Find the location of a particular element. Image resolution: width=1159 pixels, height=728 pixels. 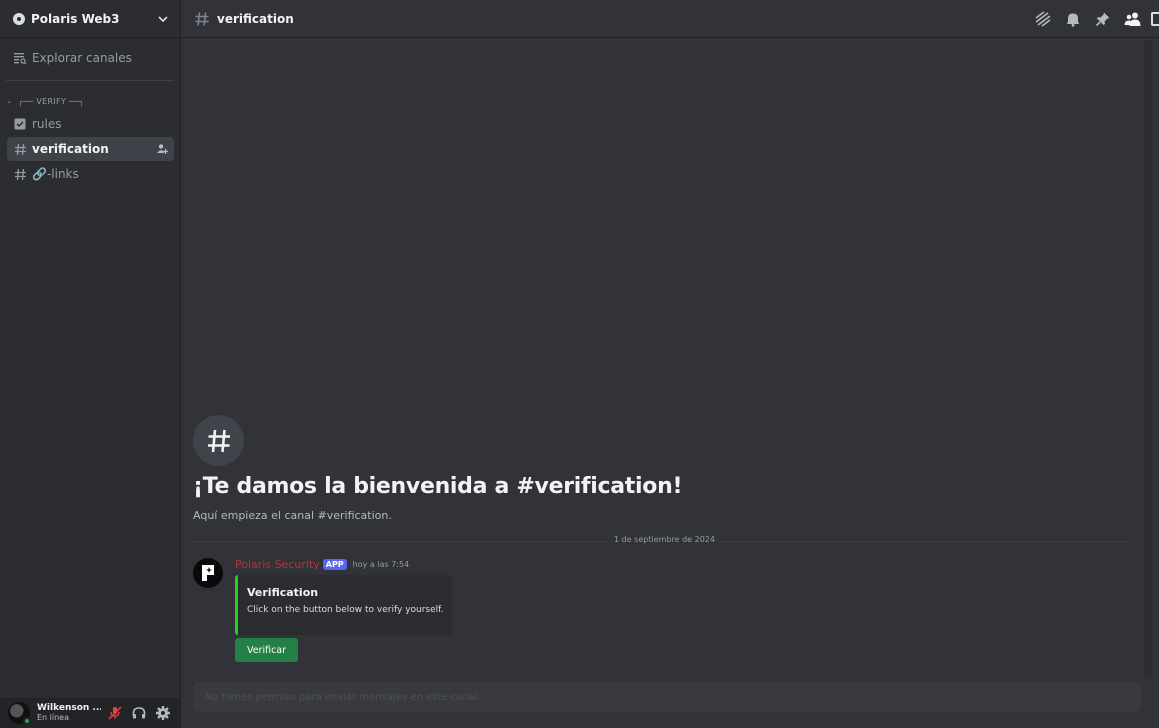

channel-title: verification is located at coordinates (255, 18).